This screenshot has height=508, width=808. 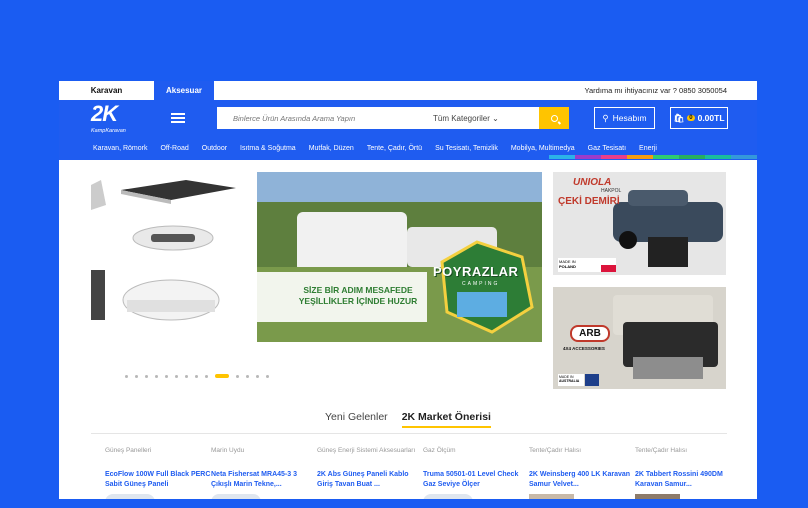 What do you see at coordinates (394, 148) in the screenshot?
I see `nav-item-tente: Tente, Çadır, Örtü` at bounding box center [394, 148].